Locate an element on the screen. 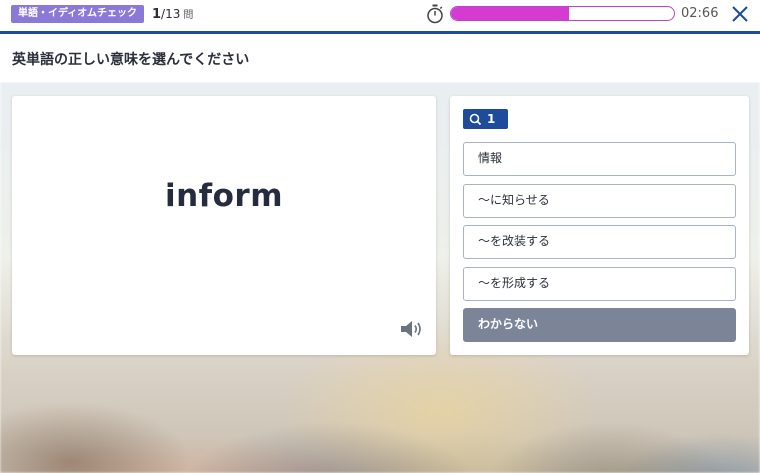  answer-option-1: 情報 is located at coordinates (599, 159).